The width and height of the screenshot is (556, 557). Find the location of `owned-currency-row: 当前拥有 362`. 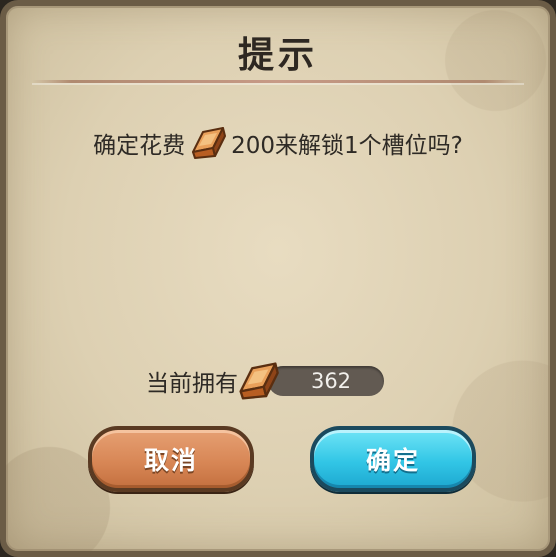

owned-currency-row: 当前拥有 362 is located at coordinates (265, 381).